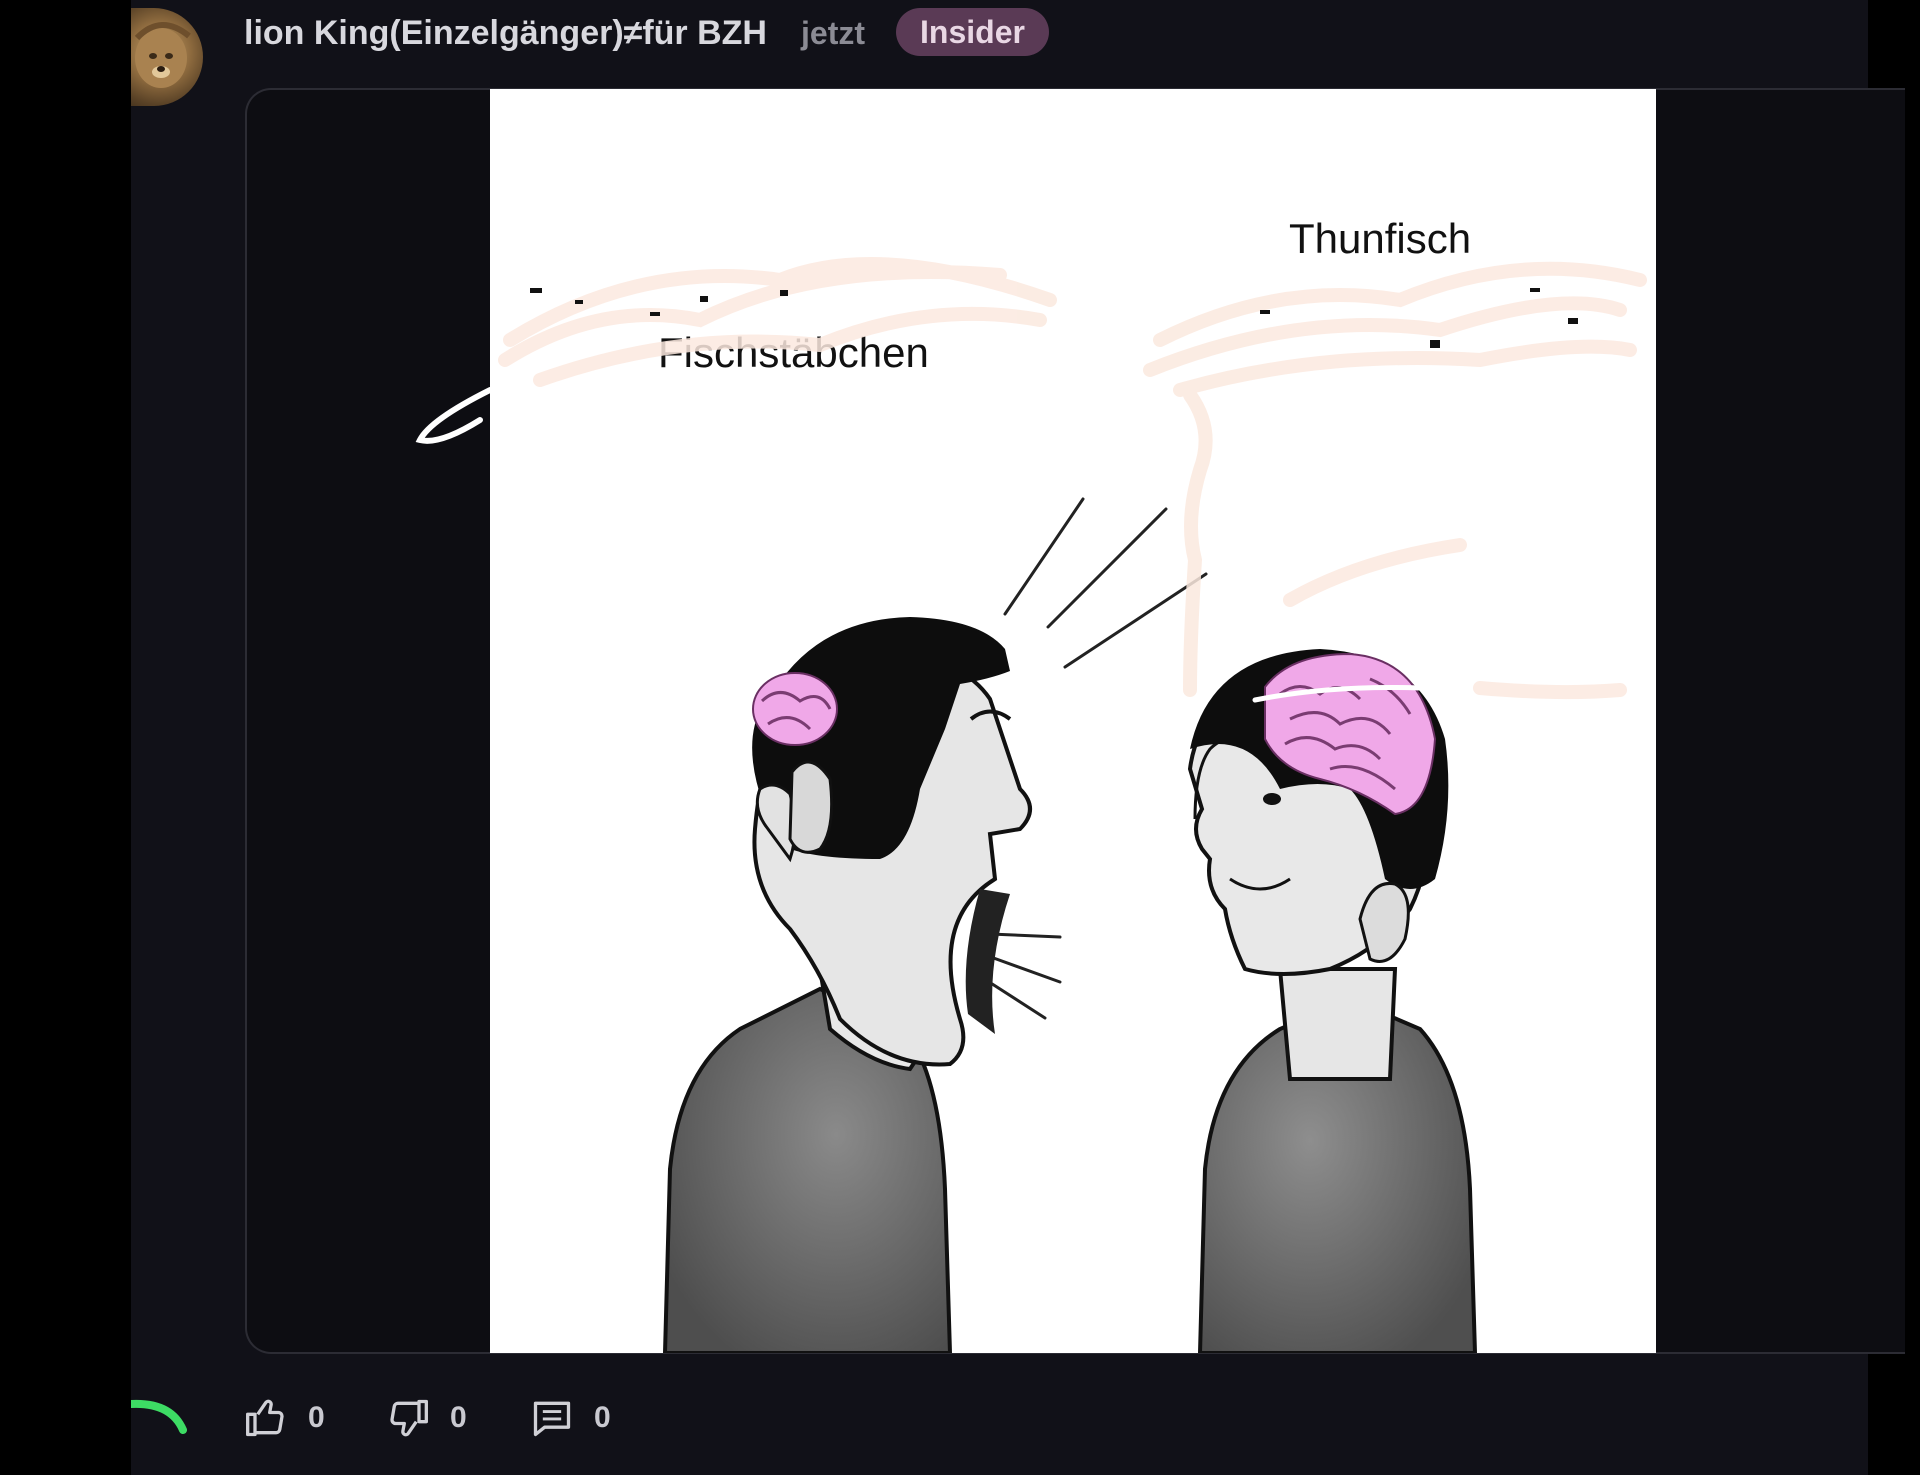 The image size is (1920, 1475). Describe the element at coordinates (505, 33) in the screenshot. I see `username: lion King(Einzelgänger)≠für BZH` at that location.